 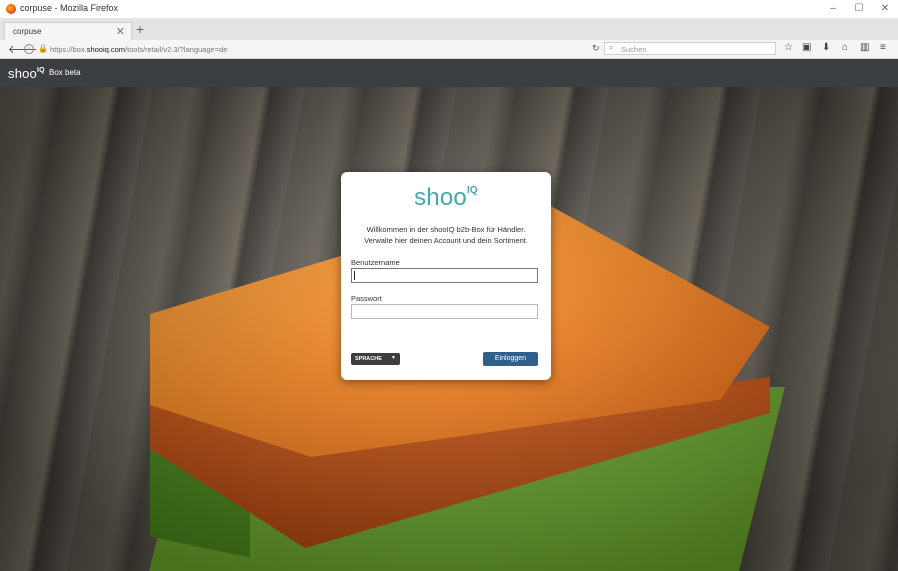 What do you see at coordinates (68, 49) in the screenshot?
I see `url-prefix: https://box.` at bounding box center [68, 49].